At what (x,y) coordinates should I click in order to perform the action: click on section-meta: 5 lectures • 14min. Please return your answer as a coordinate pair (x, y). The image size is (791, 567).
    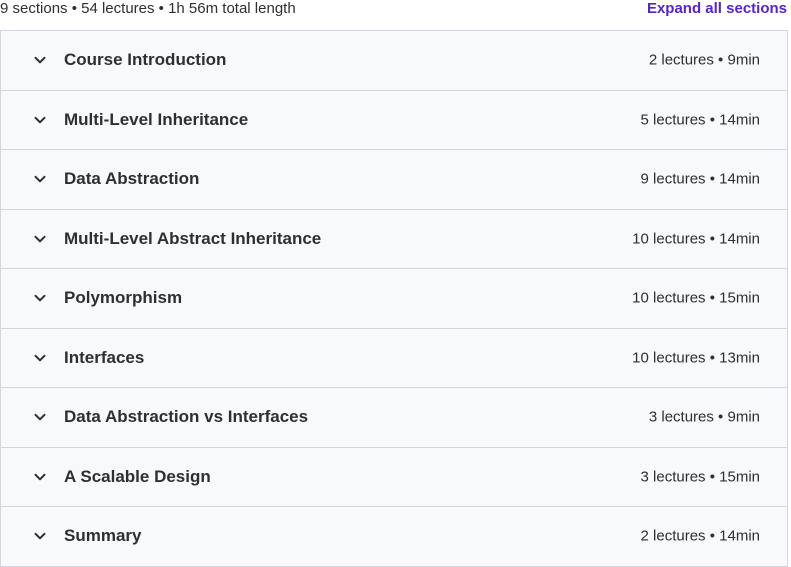
    Looking at the image, I should click on (700, 120).